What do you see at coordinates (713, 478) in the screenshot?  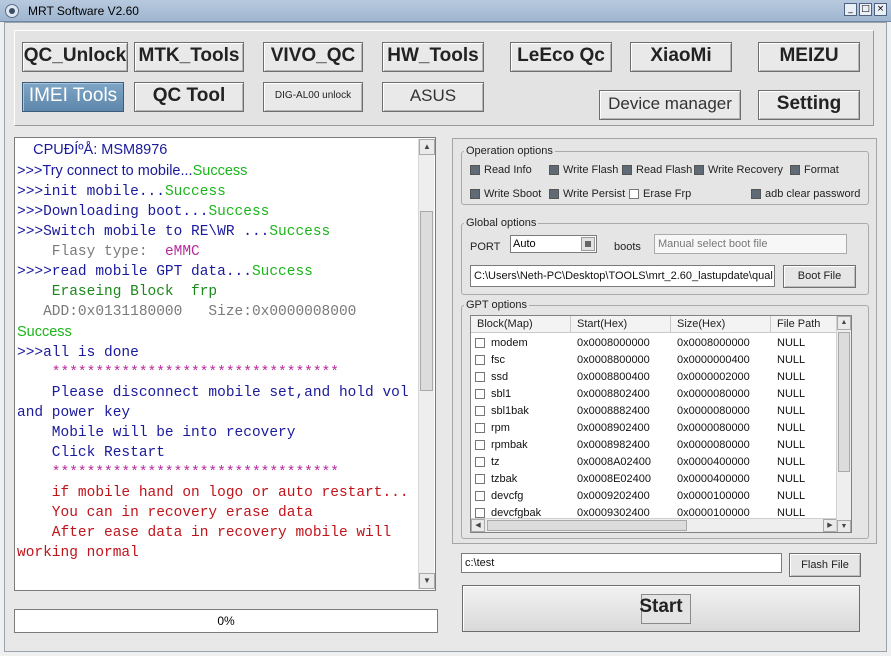 I see `size-cell: 0x0000400000` at bounding box center [713, 478].